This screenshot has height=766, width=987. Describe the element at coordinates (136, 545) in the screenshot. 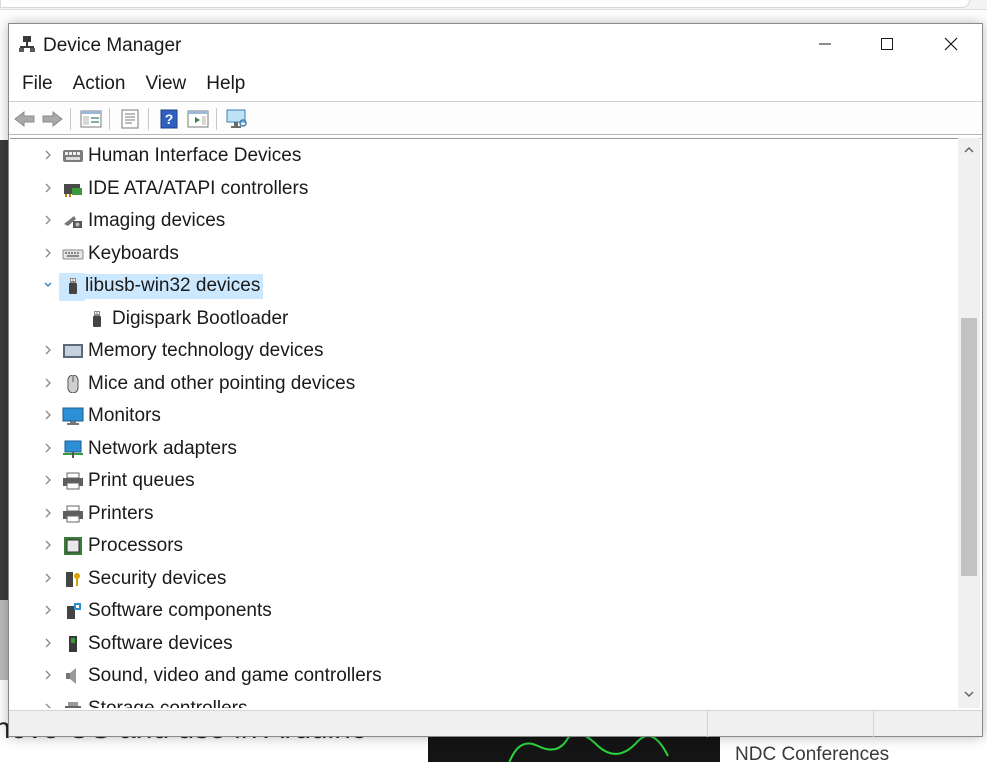

I see `tree-row-label: Processors` at that location.